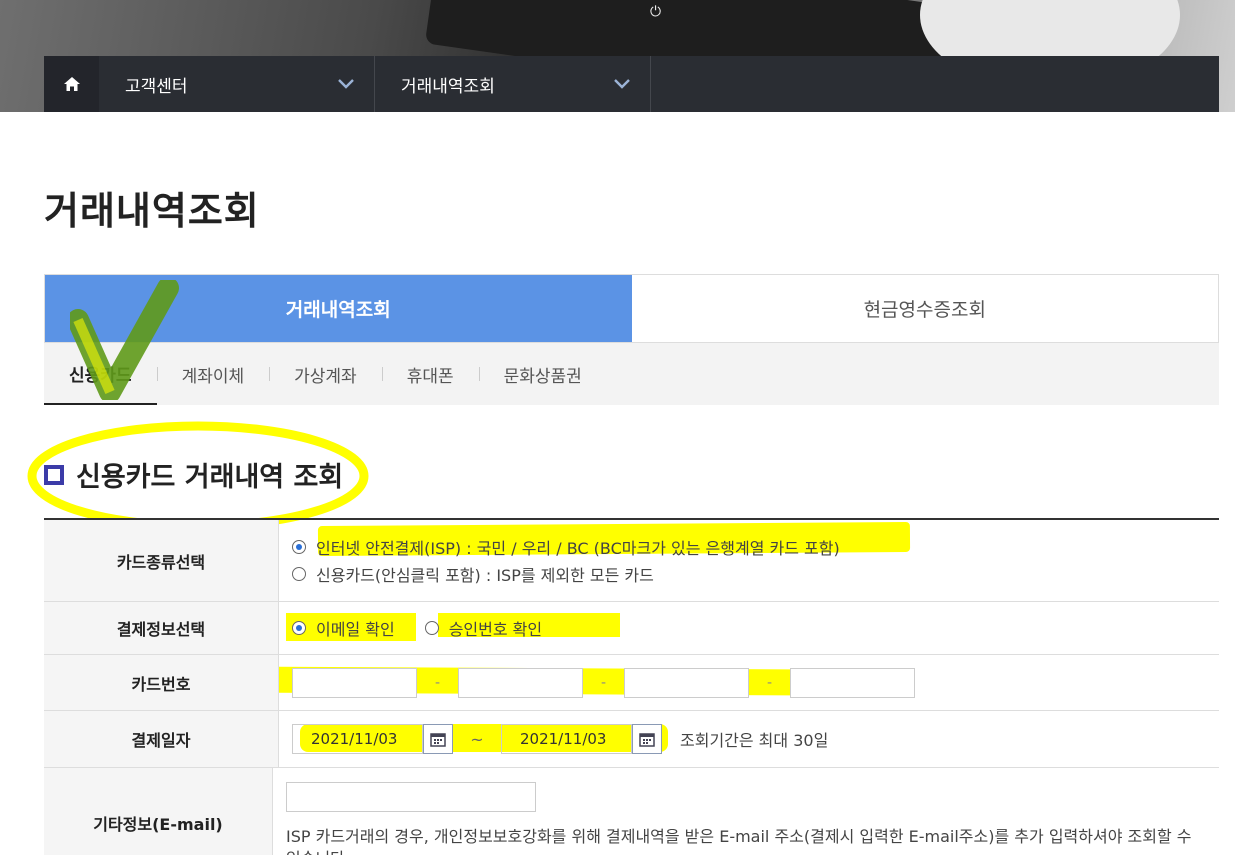 The image size is (1235, 855). I want to click on calendar-from-button, so click(438, 739).